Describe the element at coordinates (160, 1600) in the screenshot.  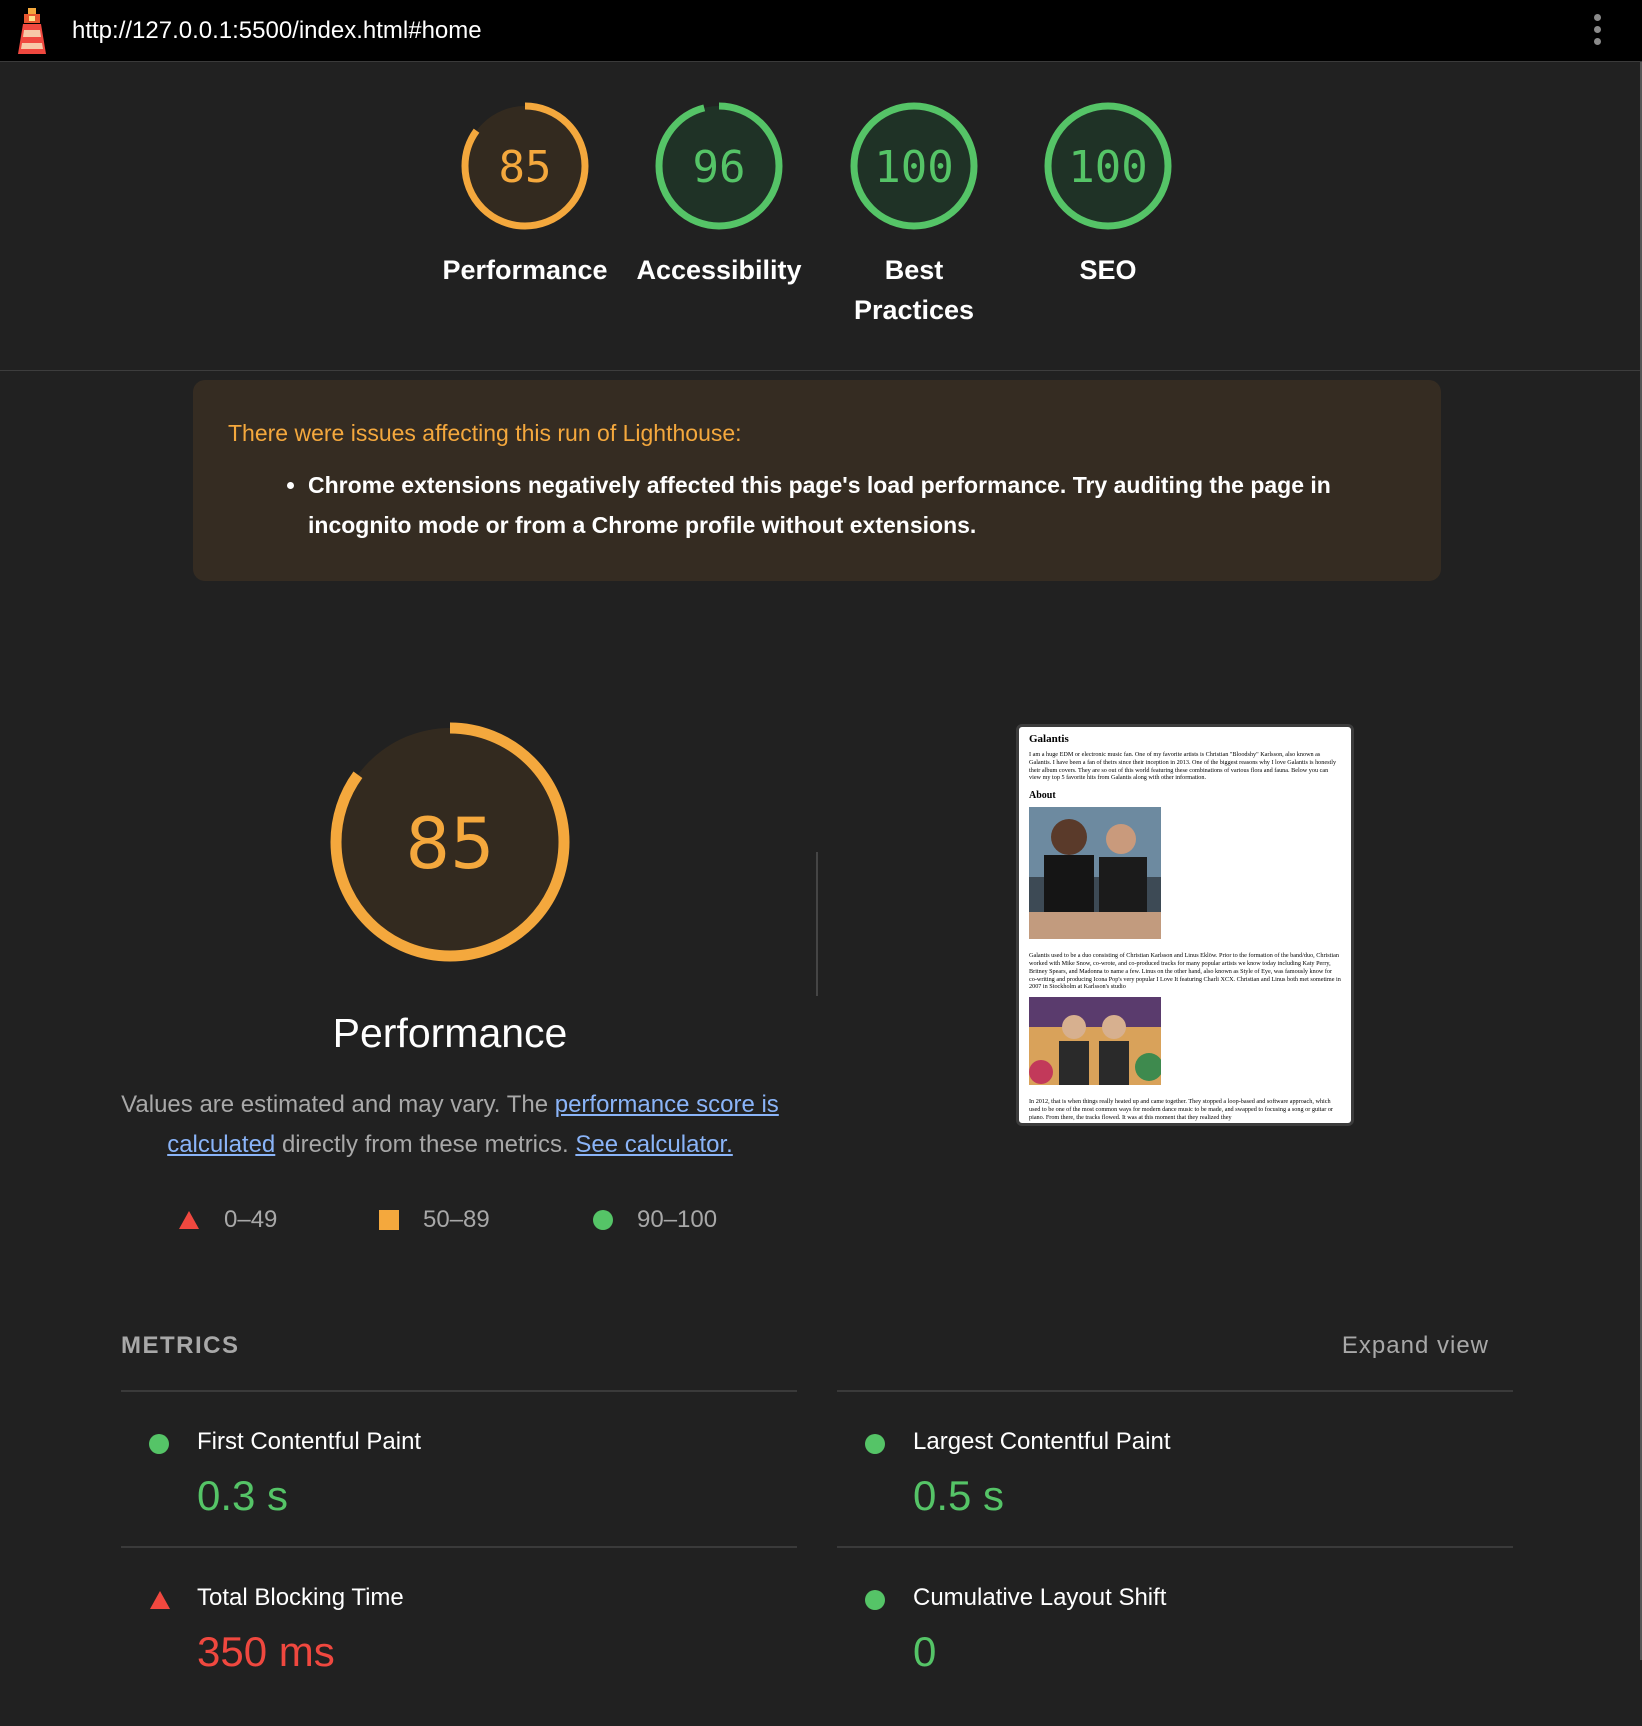
I see `fail-triangle-icon` at that location.